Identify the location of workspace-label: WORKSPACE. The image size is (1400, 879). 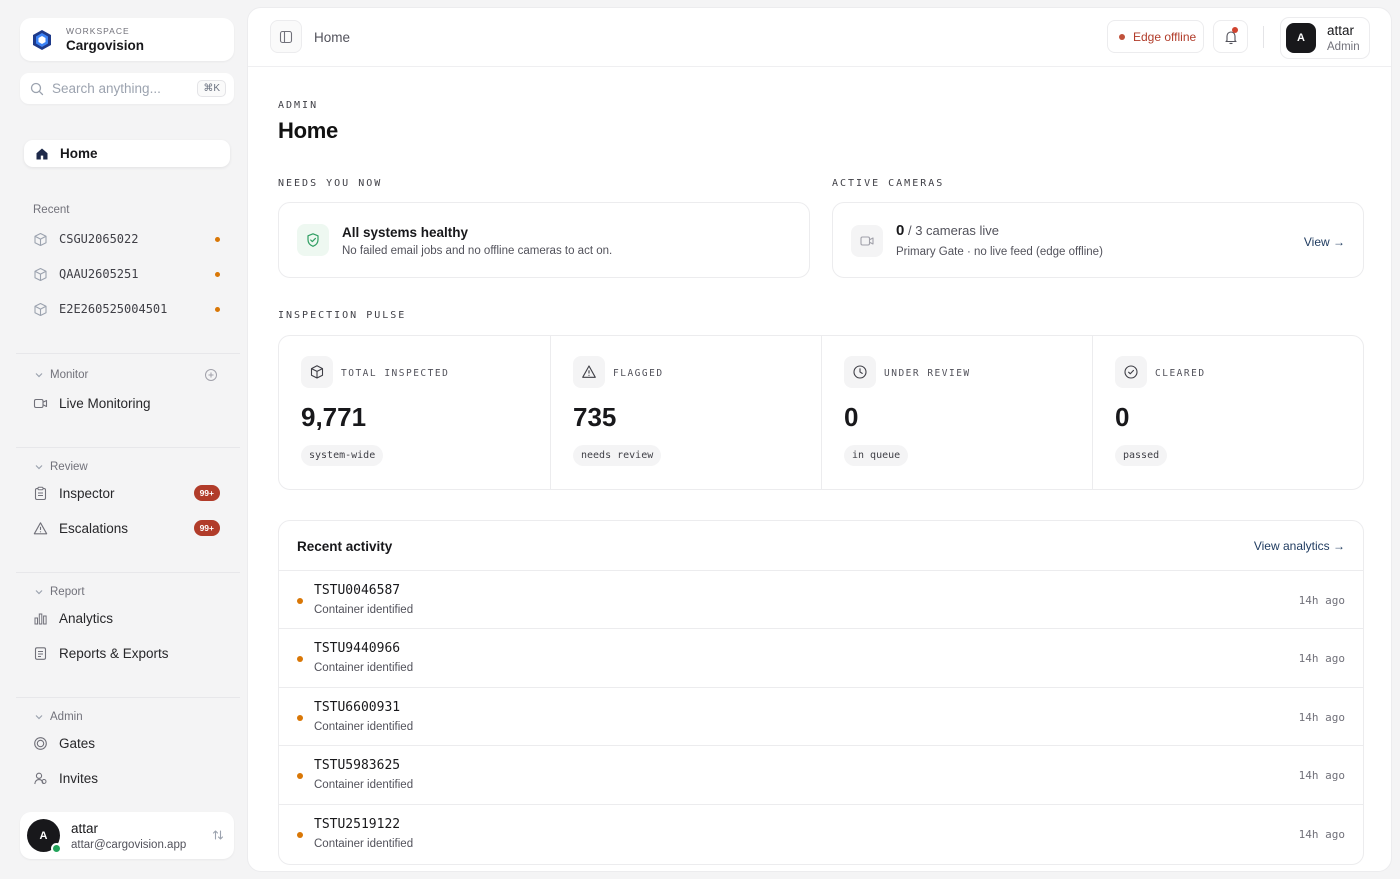
(98, 31).